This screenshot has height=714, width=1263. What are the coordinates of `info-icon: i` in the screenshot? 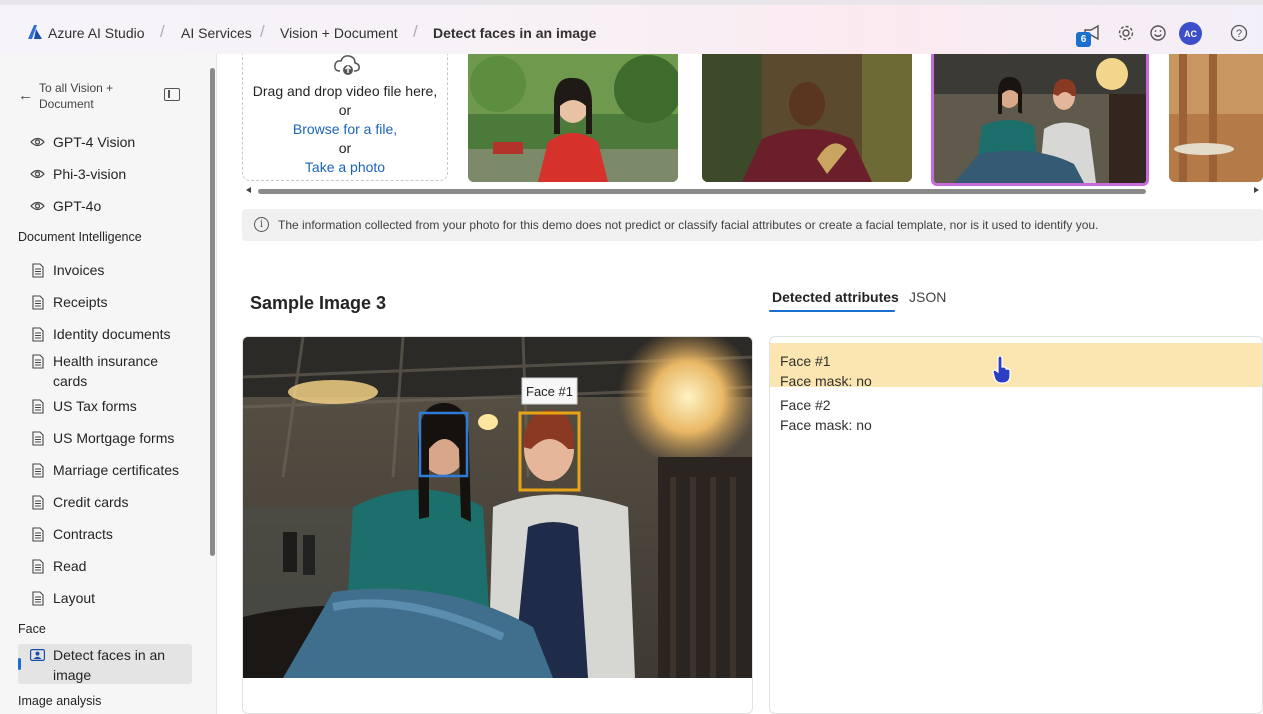 It's located at (261, 224).